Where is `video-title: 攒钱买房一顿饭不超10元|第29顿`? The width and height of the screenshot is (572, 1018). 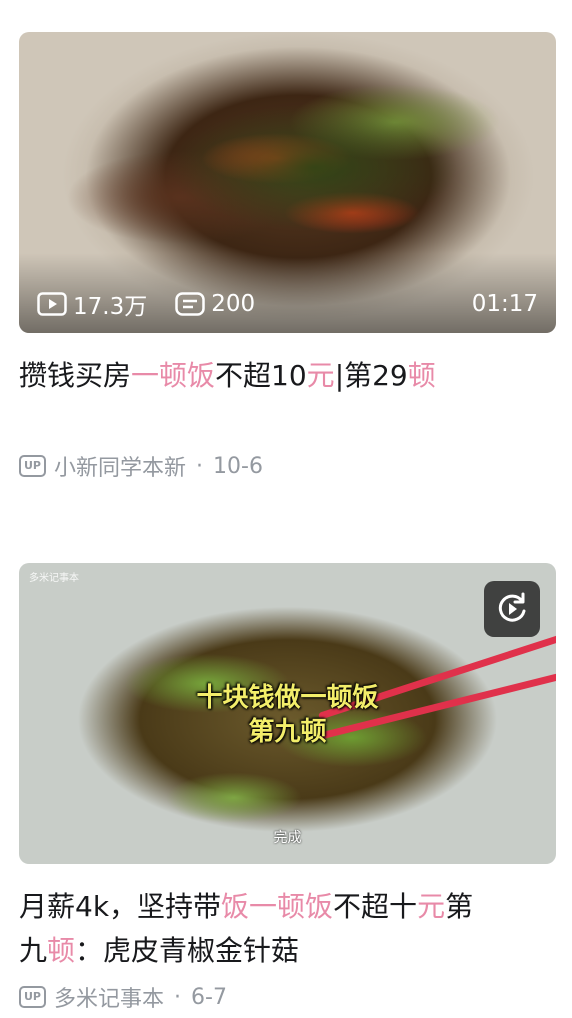
video-title: 攒钱买房一顿饭不超10元|第29顿 is located at coordinates (287, 376).